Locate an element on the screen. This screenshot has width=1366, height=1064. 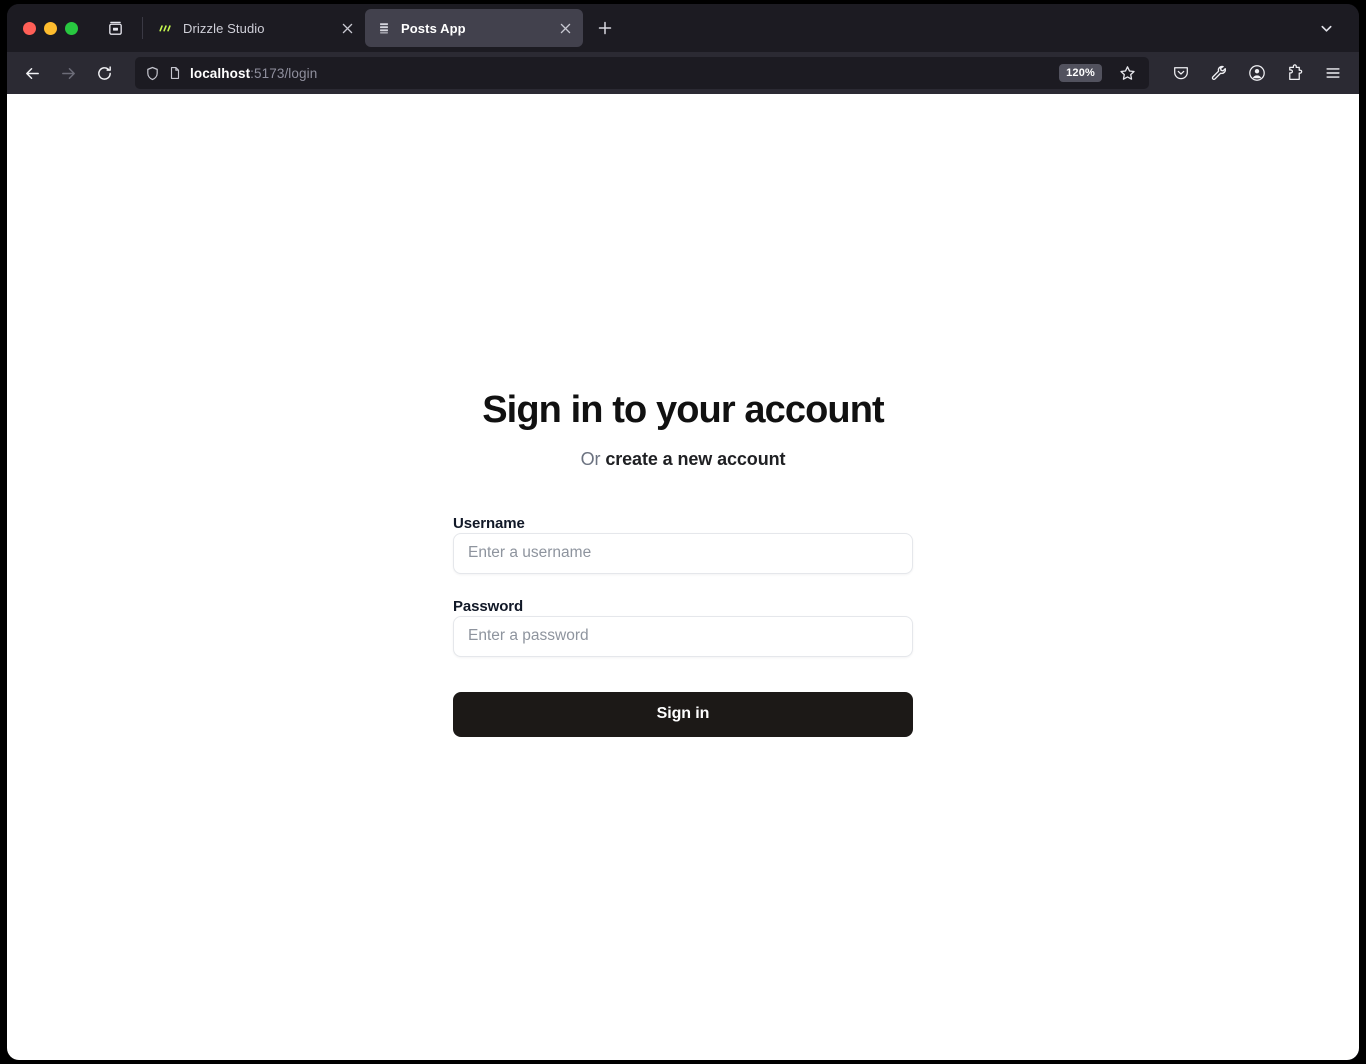
toolbar-right-icons is located at coordinates (1257, 73).